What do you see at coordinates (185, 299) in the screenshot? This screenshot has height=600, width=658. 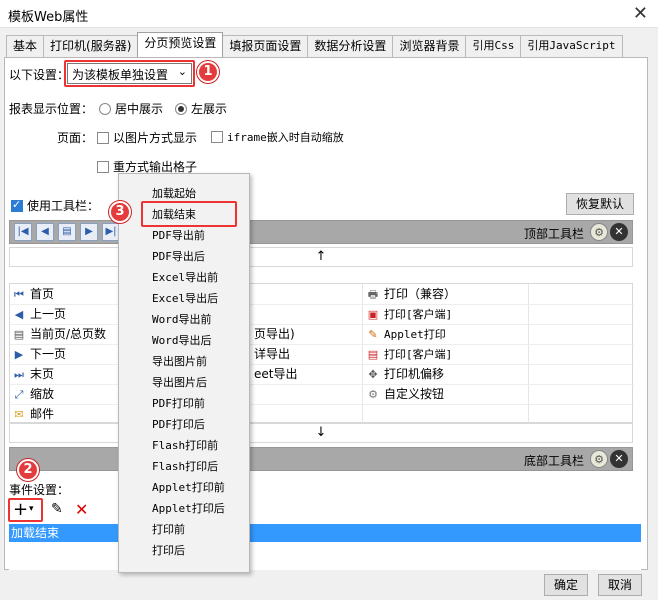 I see `menu-item: Excel导出后` at bounding box center [185, 299].